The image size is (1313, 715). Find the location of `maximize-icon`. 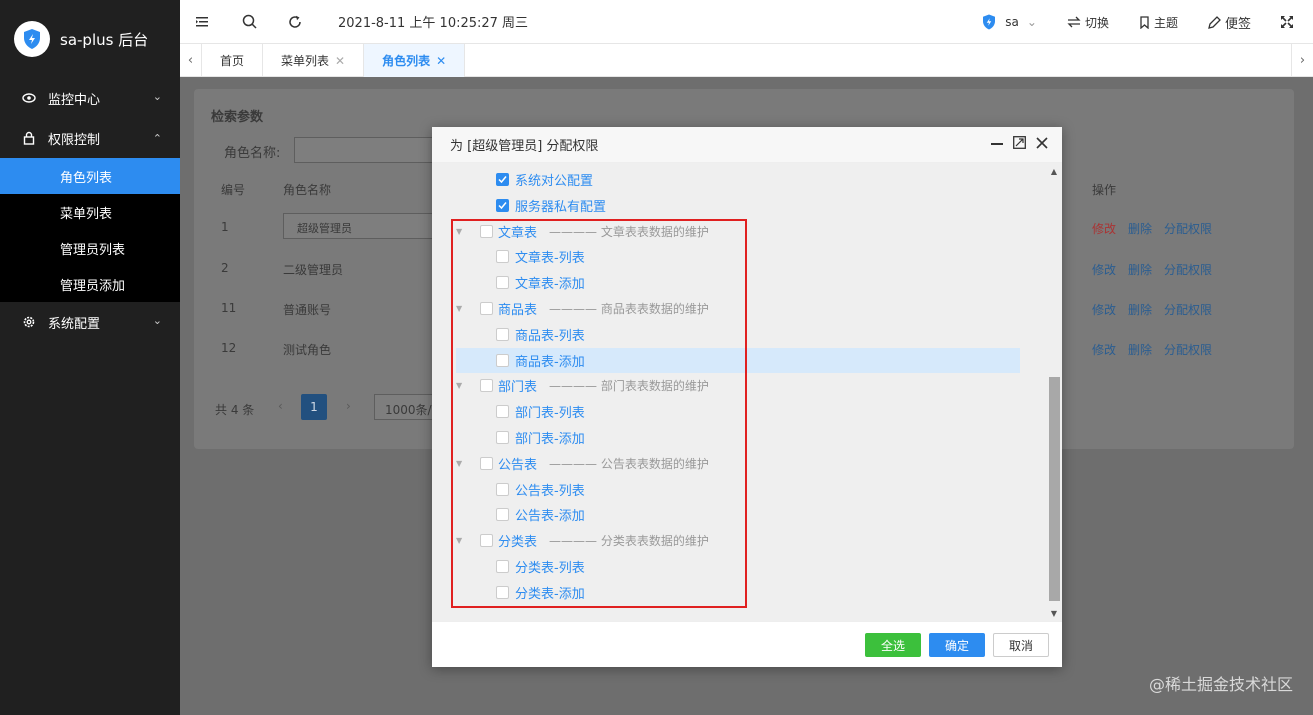

maximize-icon is located at coordinates (1019, 142).